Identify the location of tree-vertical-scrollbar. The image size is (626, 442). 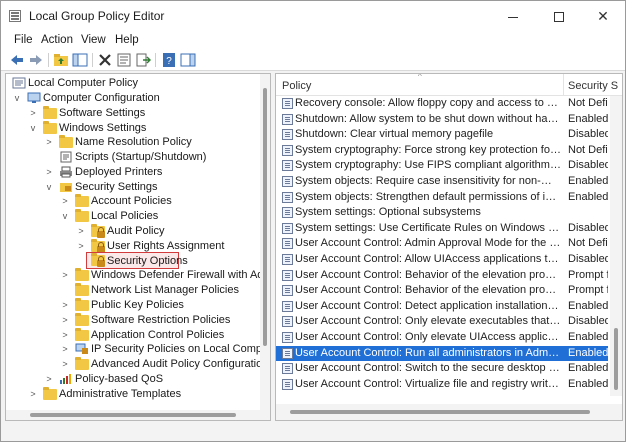
(265, 242).